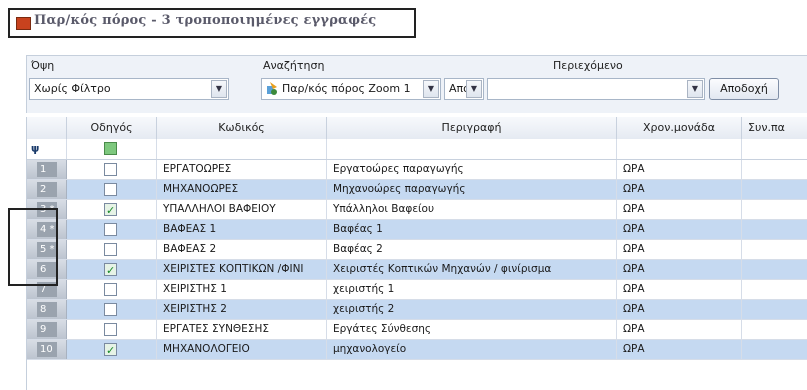 This screenshot has height=390, width=807. What do you see at coordinates (242, 189) in the screenshot?
I see `cell-code: ΜΗΧΑΝΟΩΡΕΣ` at bounding box center [242, 189].